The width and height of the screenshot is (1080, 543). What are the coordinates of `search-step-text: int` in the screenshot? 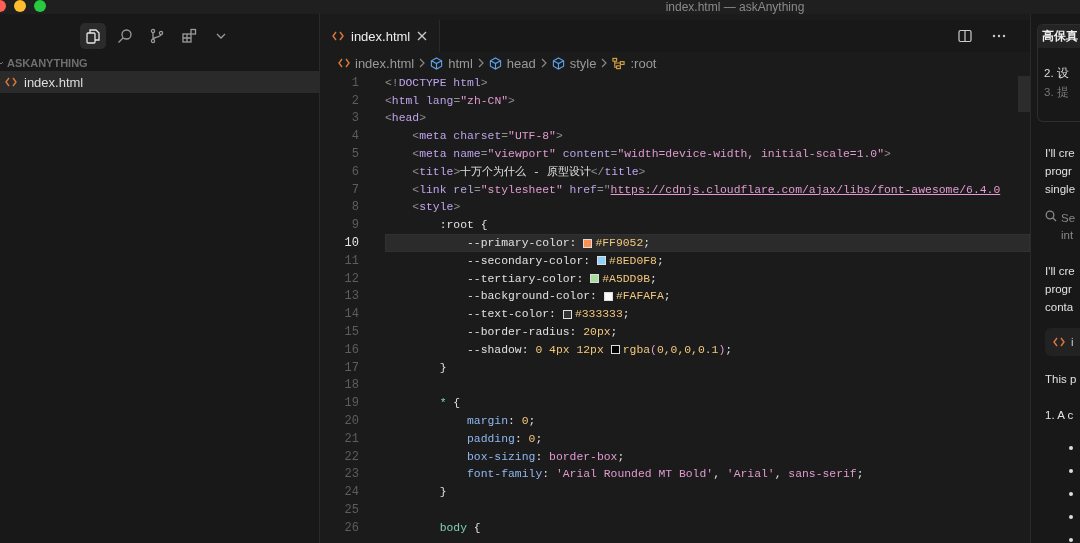 It's located at (1068, 235).